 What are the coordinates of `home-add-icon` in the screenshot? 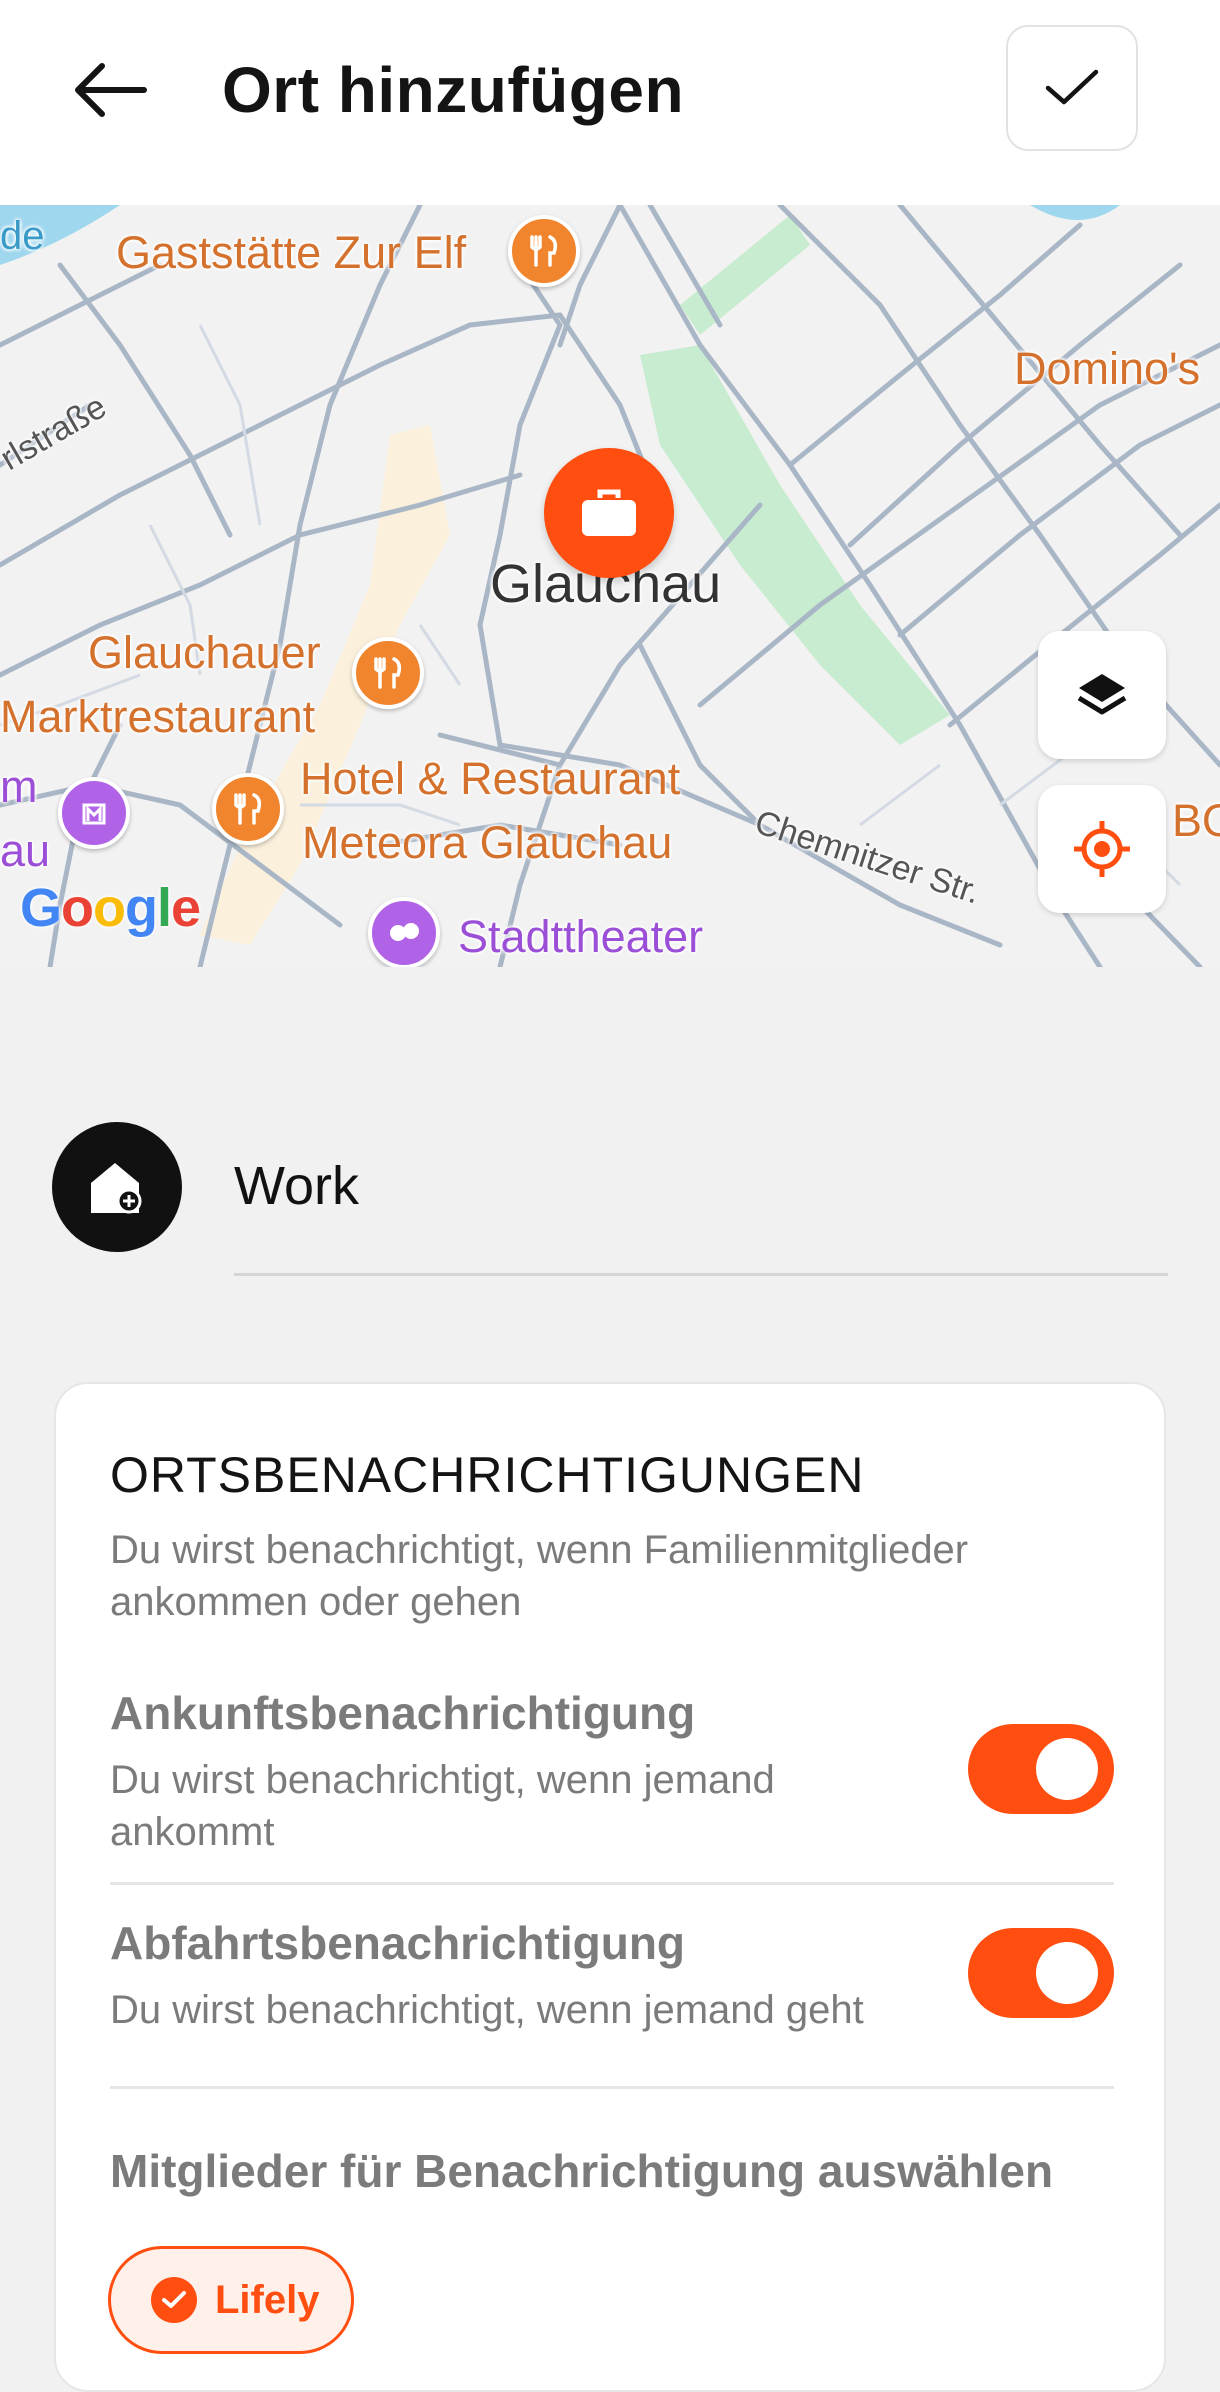 It's located at (116, 1188).